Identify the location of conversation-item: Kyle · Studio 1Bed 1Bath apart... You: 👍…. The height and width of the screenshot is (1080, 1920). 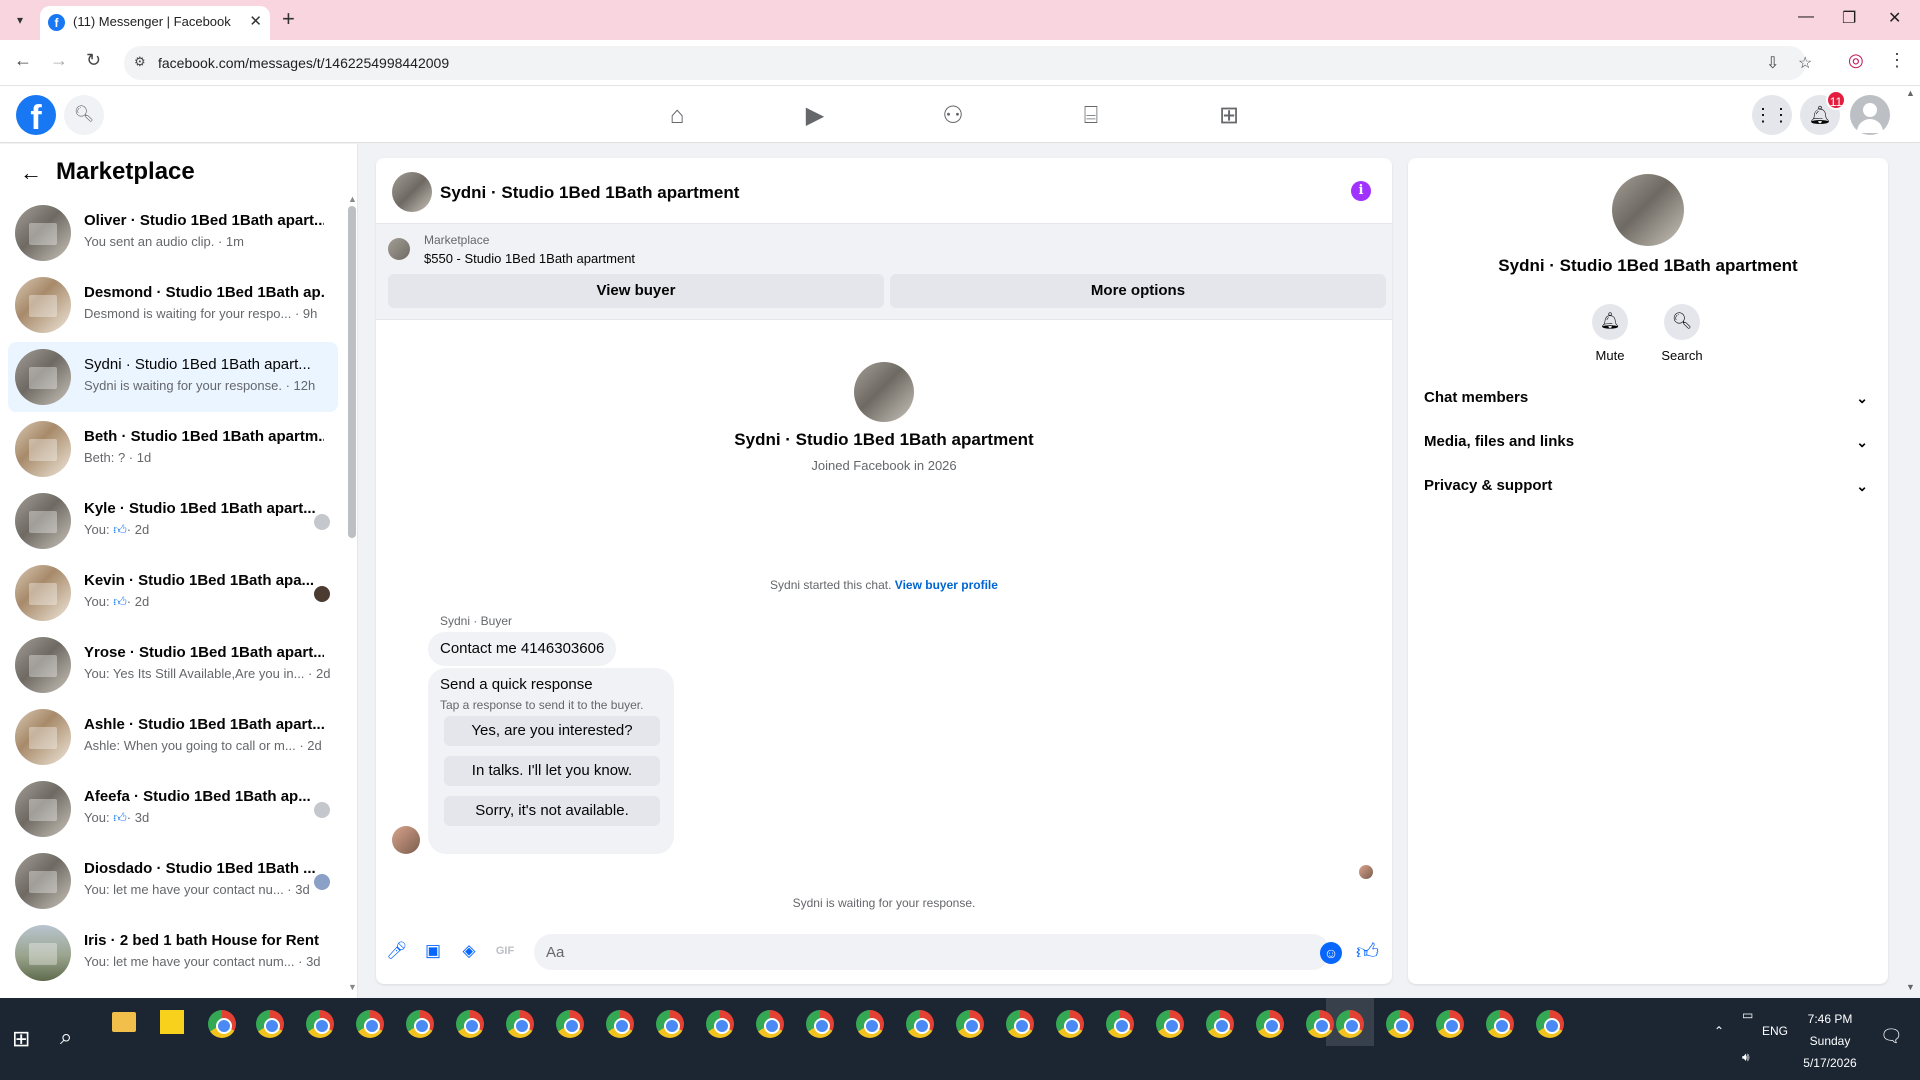
(173, 521).